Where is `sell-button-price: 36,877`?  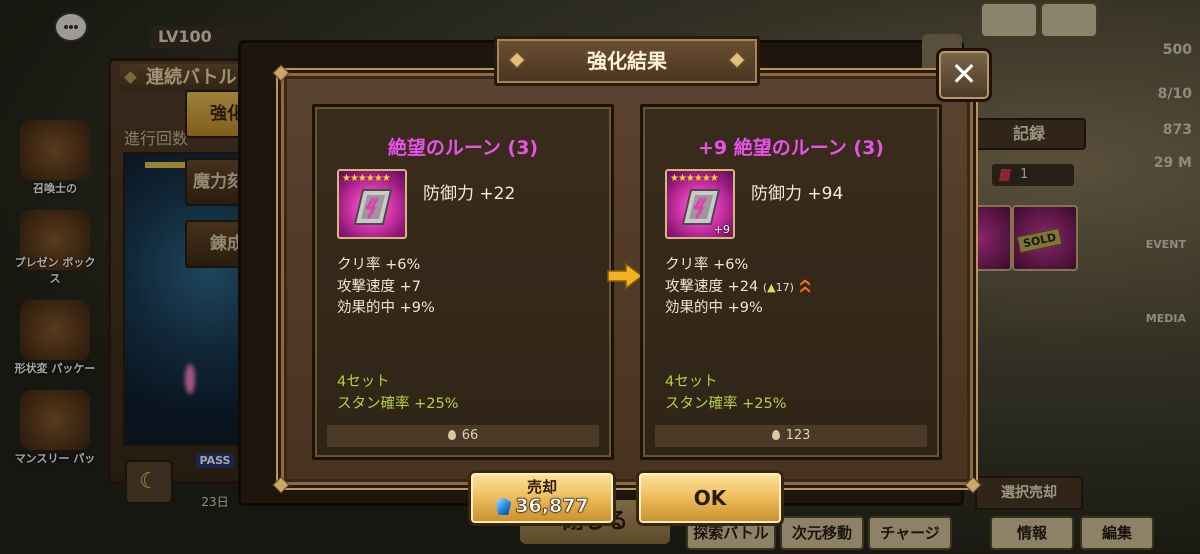 sell-button-price: 36,877 is located at coordinates (542, 506).